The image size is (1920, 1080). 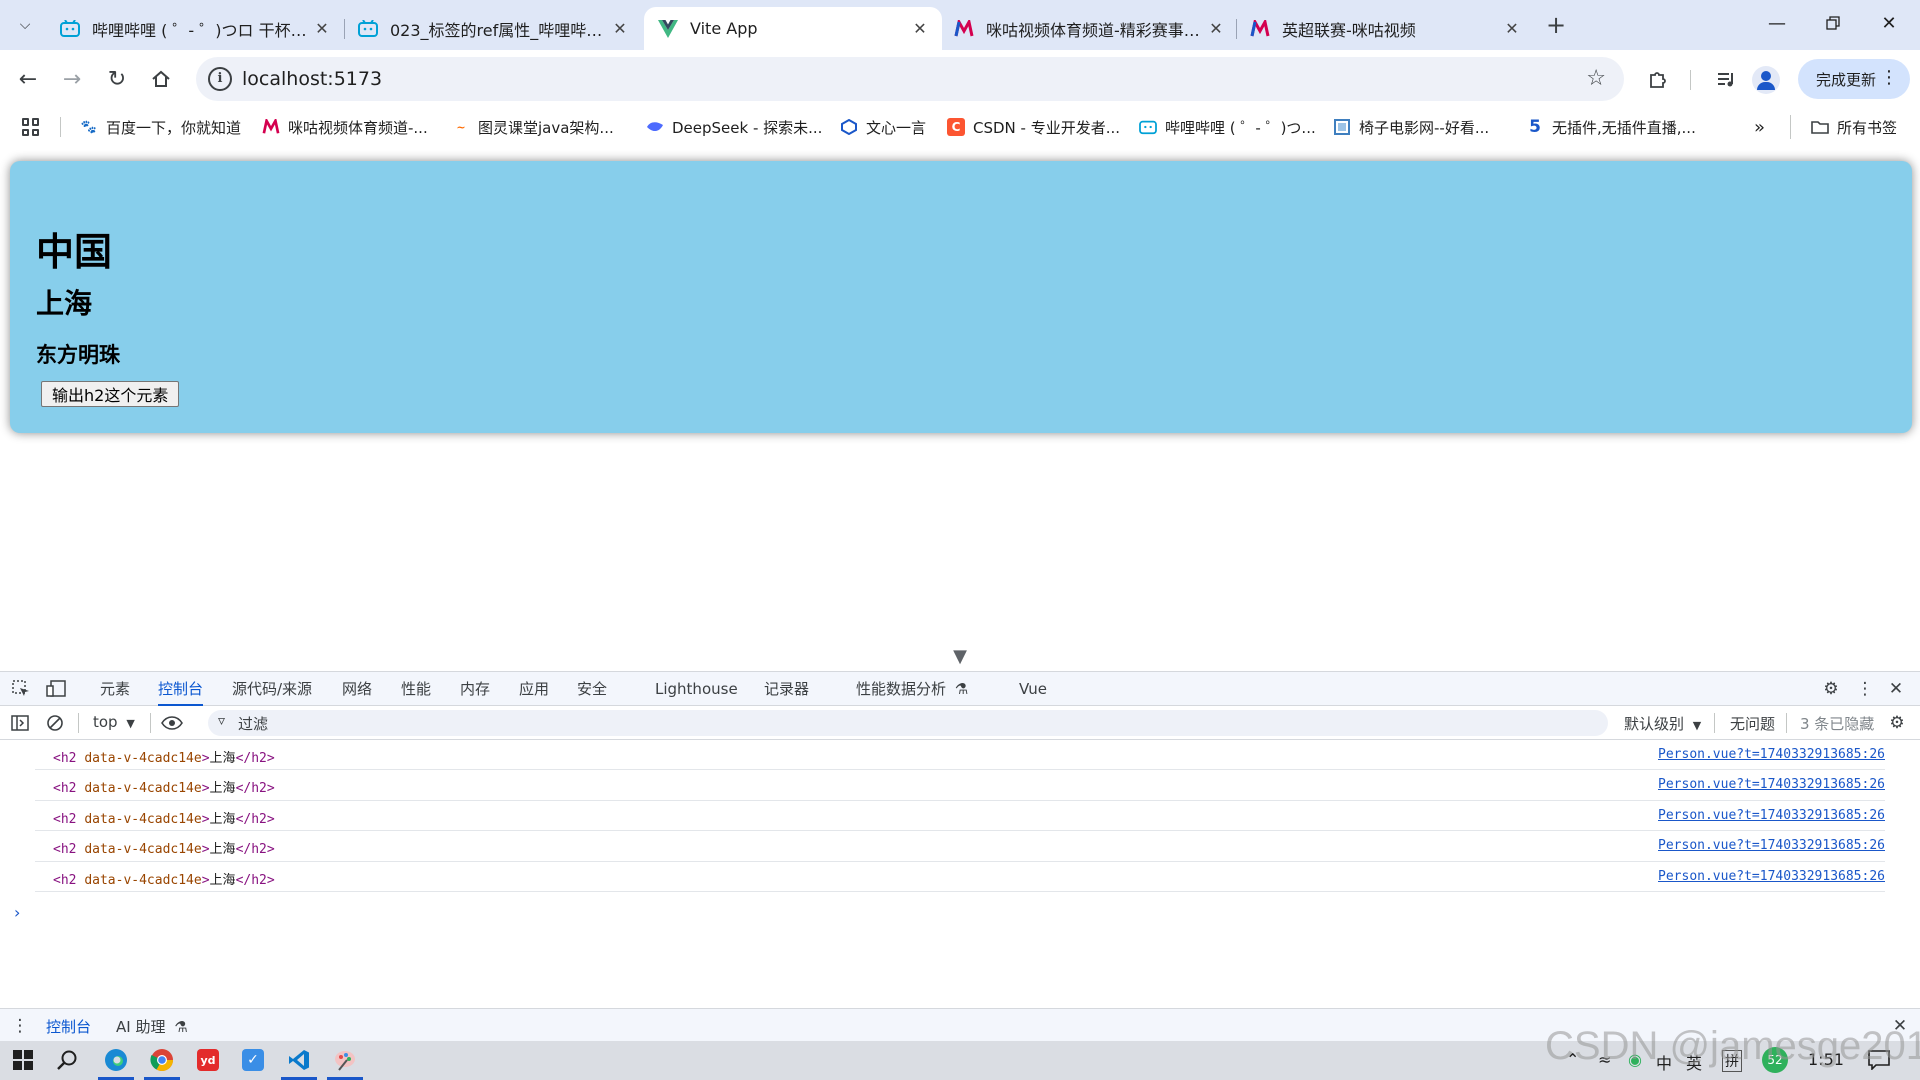 I want to click on console-settings-gear-icon: ⚙, so click(x=1897, y=723).